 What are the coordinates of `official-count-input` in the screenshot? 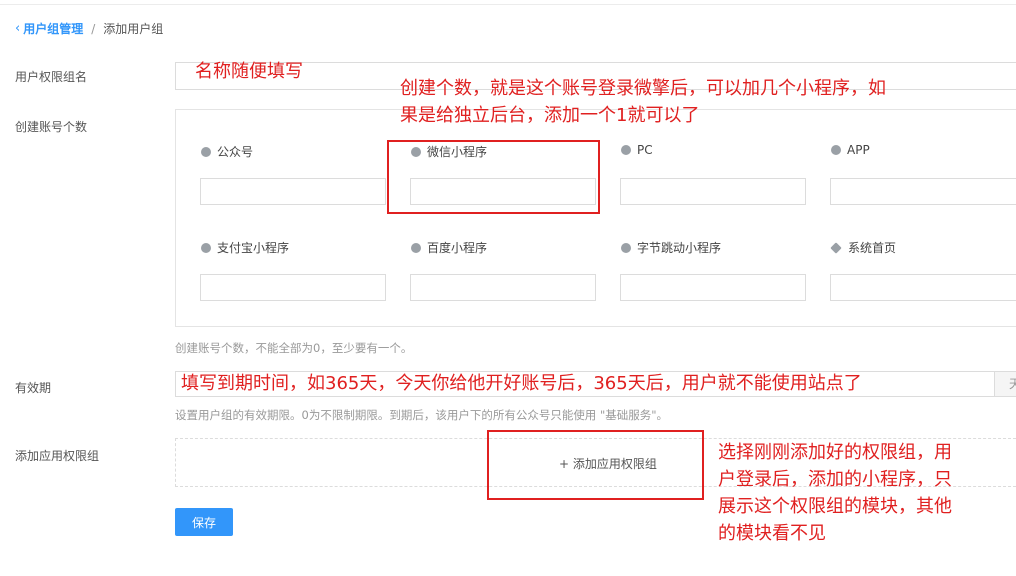 It's located at (293, 191).